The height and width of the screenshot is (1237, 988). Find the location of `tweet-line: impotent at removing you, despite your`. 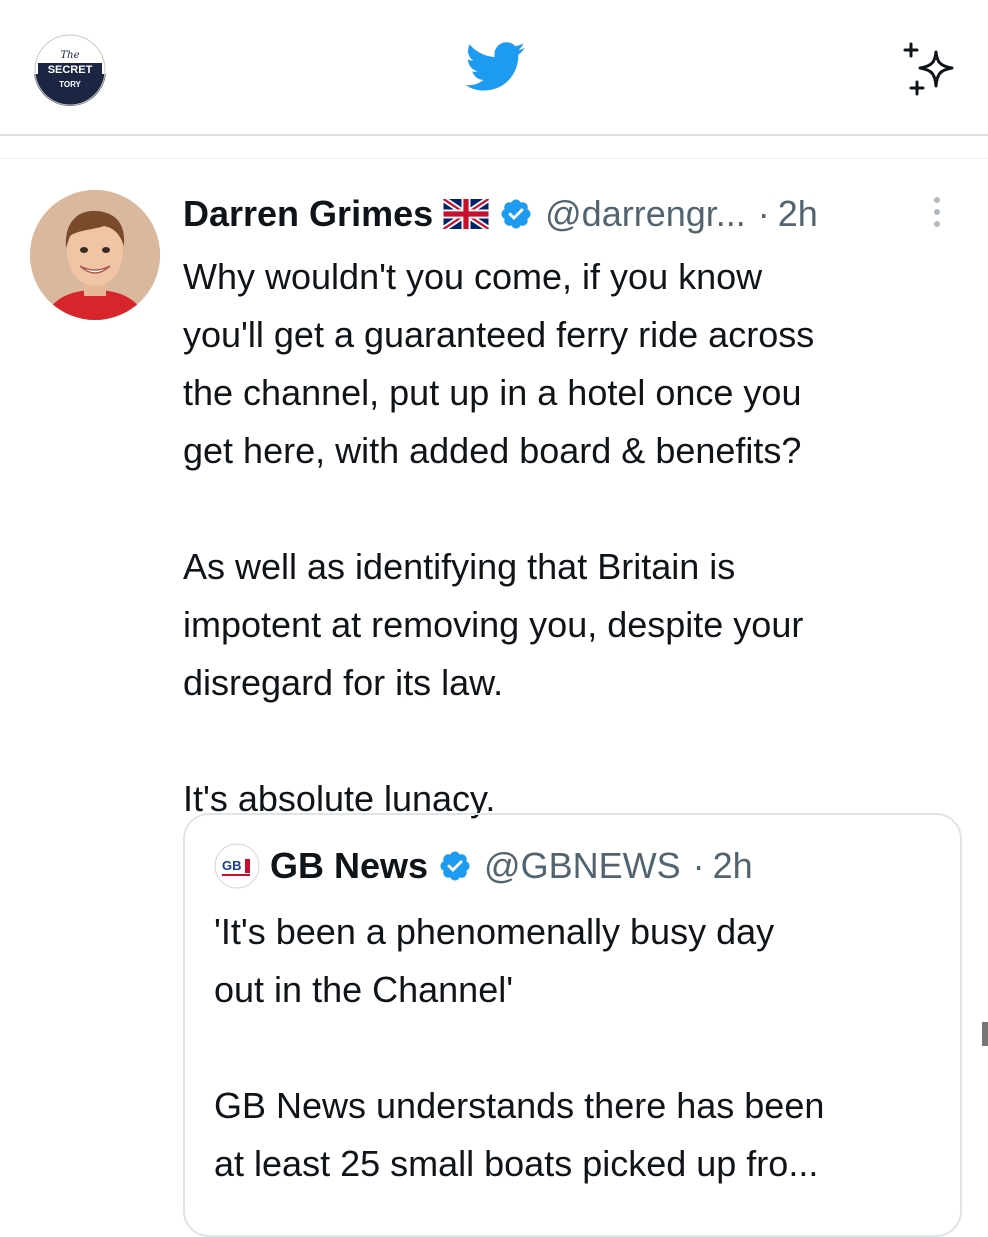

tweet-line: impotent at removing you, despite your is located at coordinates (493, 624).